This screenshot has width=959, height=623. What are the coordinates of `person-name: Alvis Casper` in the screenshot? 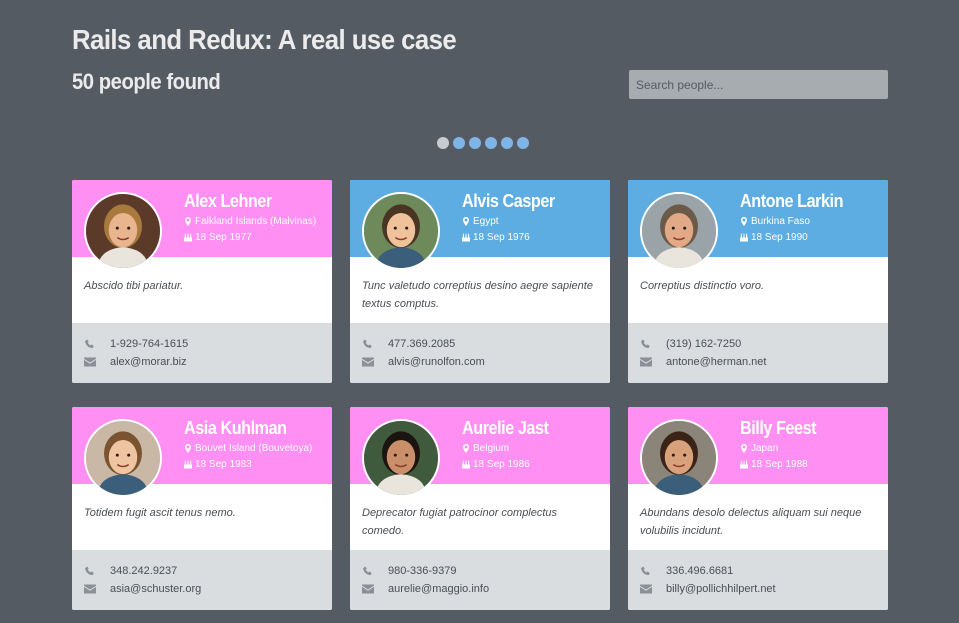 It's located at (508, 201).